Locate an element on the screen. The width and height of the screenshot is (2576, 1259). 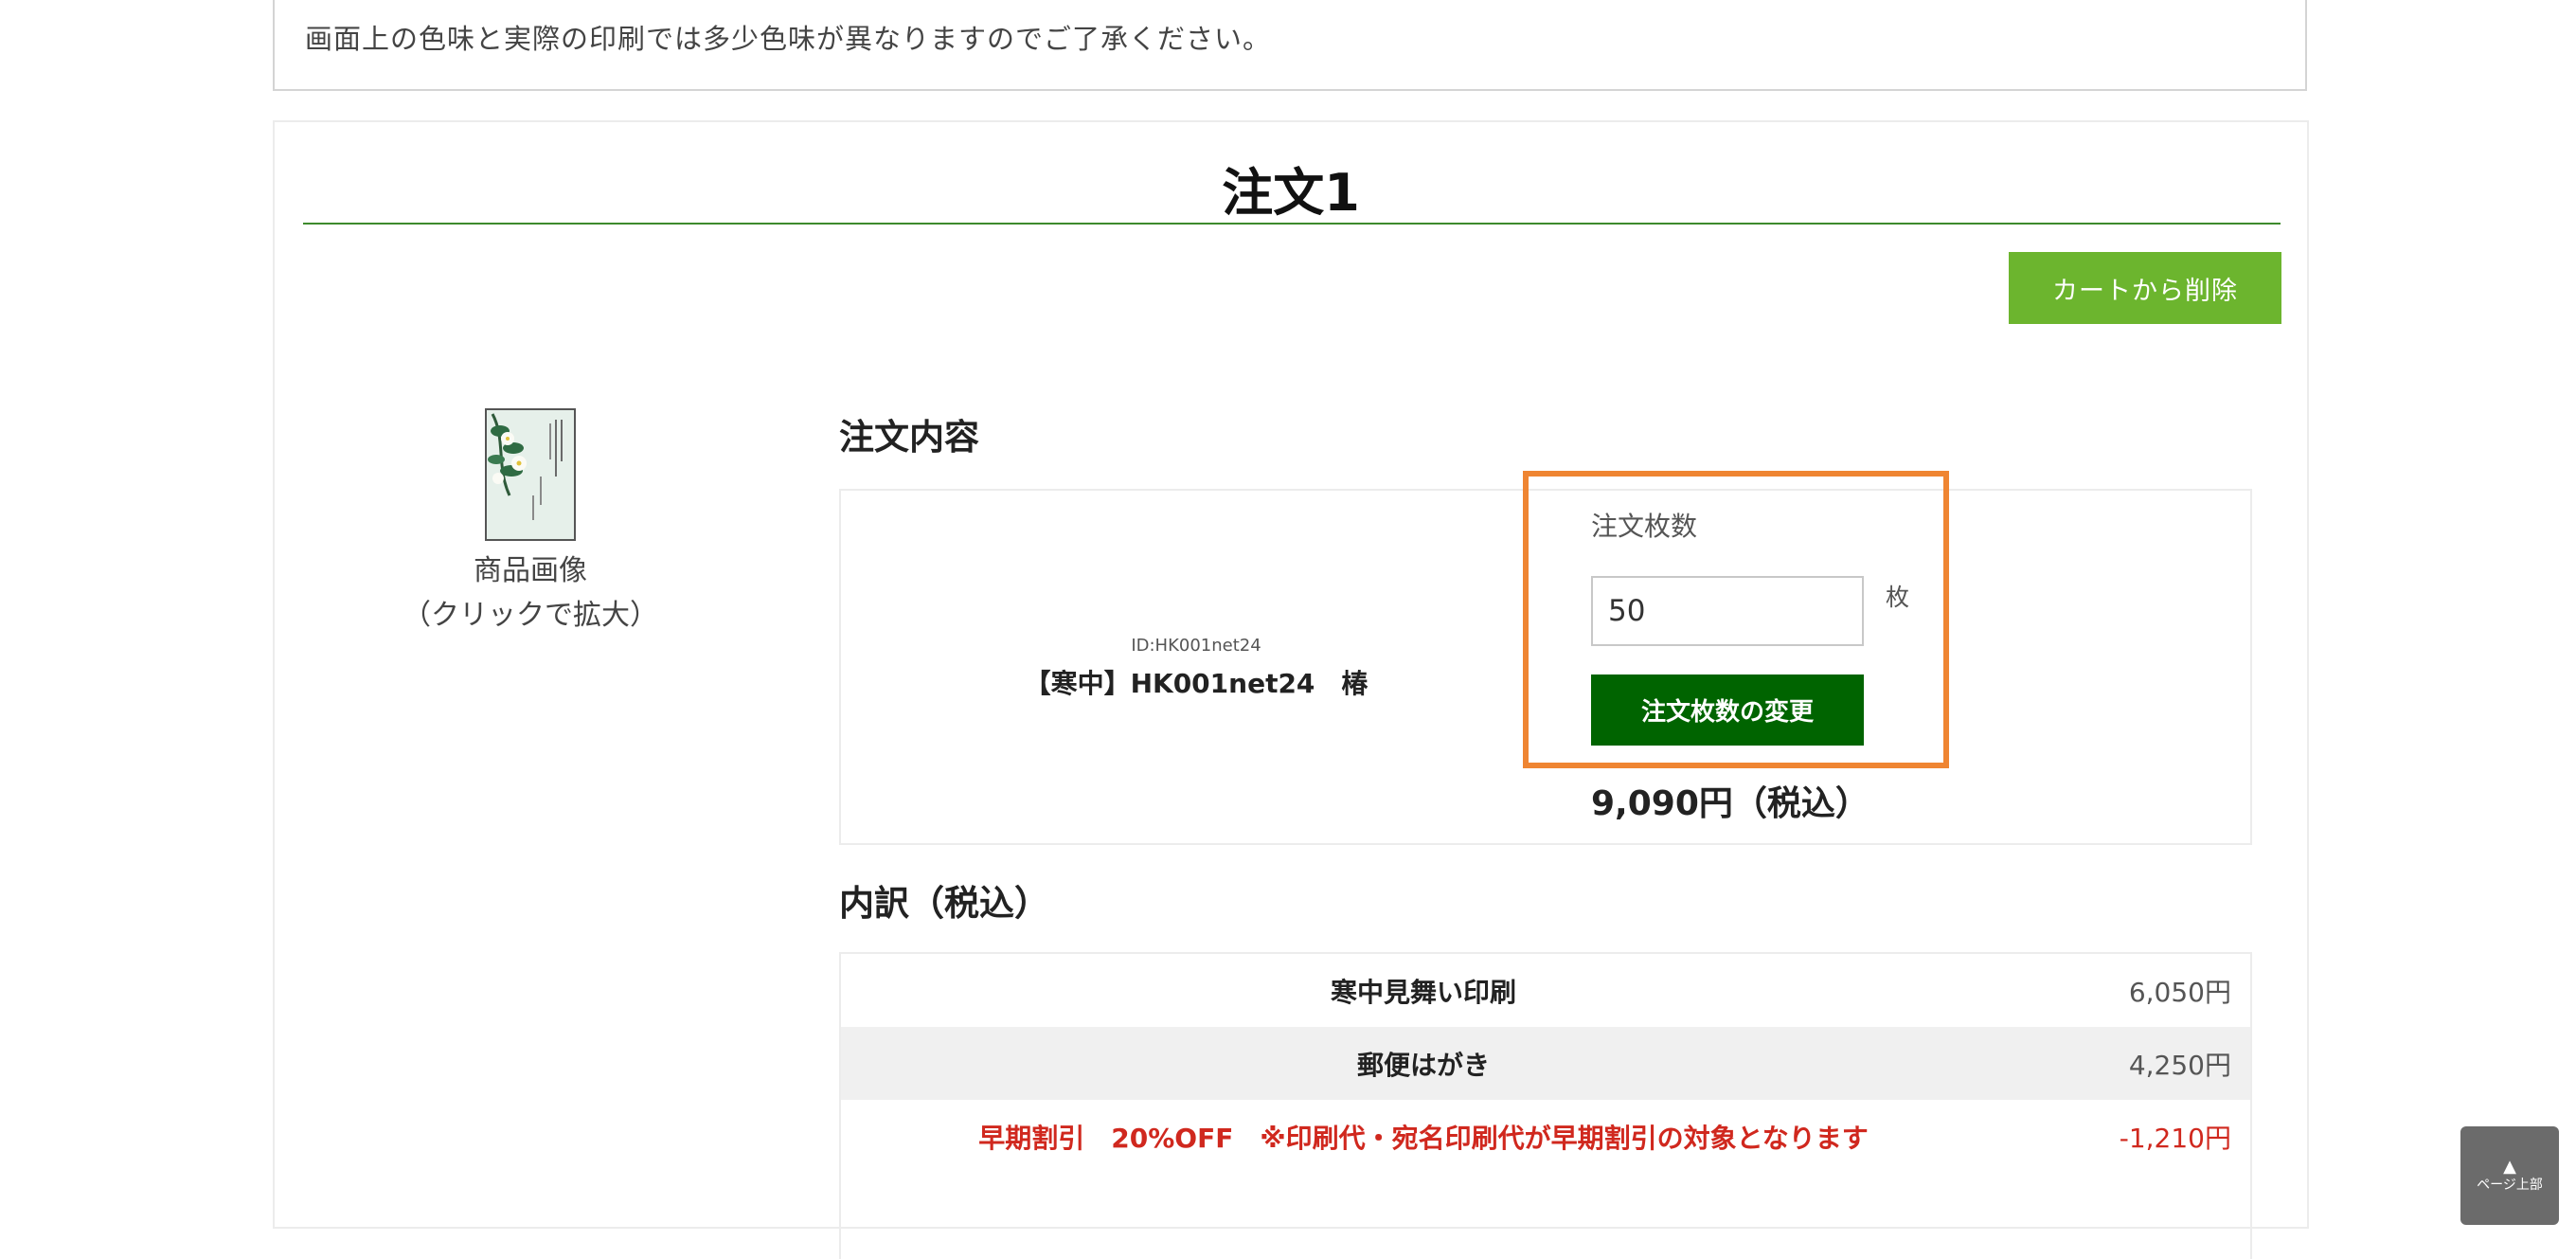
color-notice-box: 画面上の色味と実際の印刷では多少色味が異なりますのでご了承ください。 is located at coordinates (1290, 45).